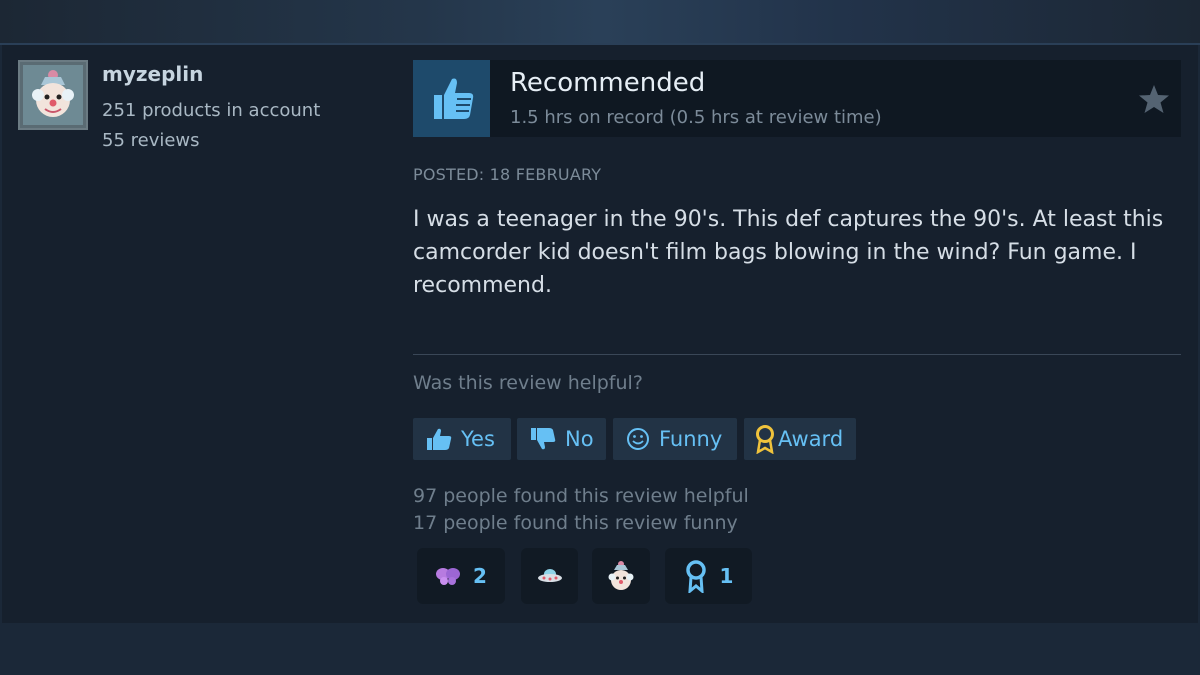  What do you see at coordinates (600, 649) in the screenshot?
I see `bottom-background` at bounding box center [600, 649].